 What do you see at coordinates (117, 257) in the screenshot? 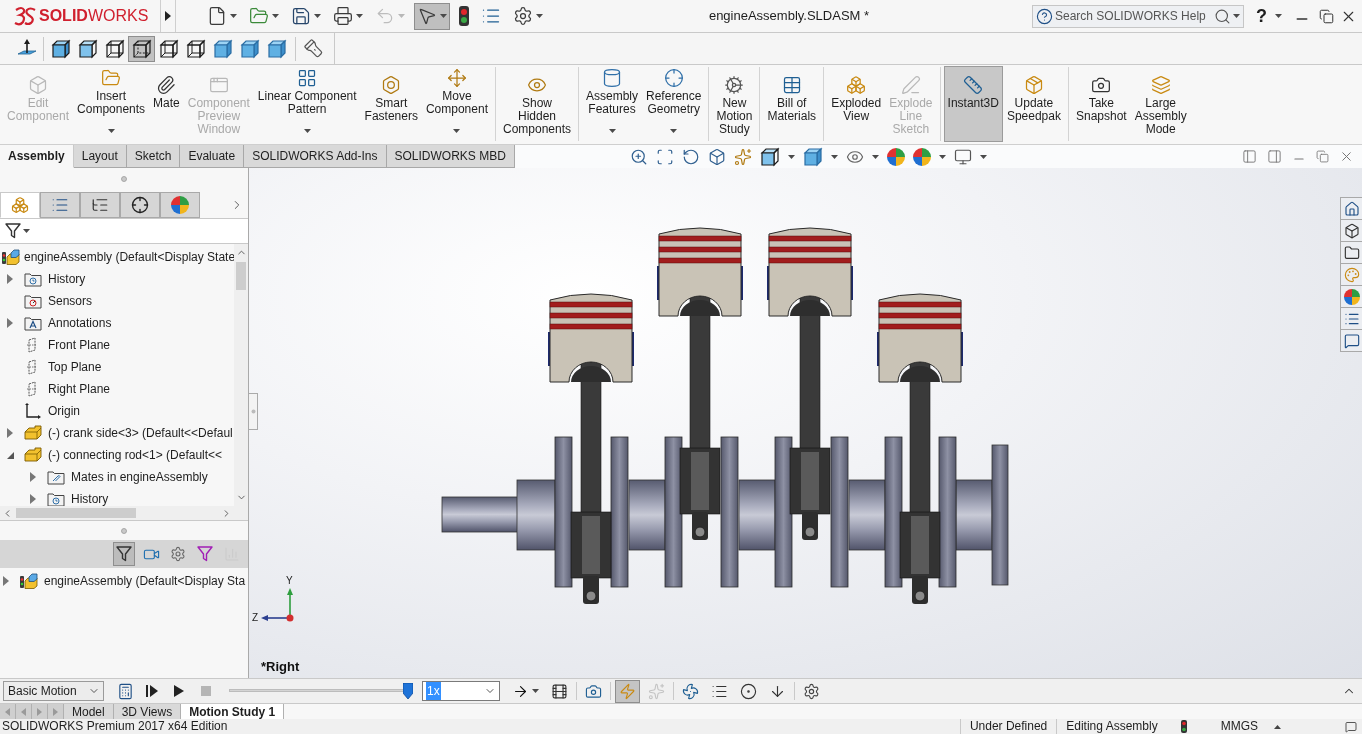
I see `tree-item: engineAssembly (Default<Display State` at bounding box center [117, 257].